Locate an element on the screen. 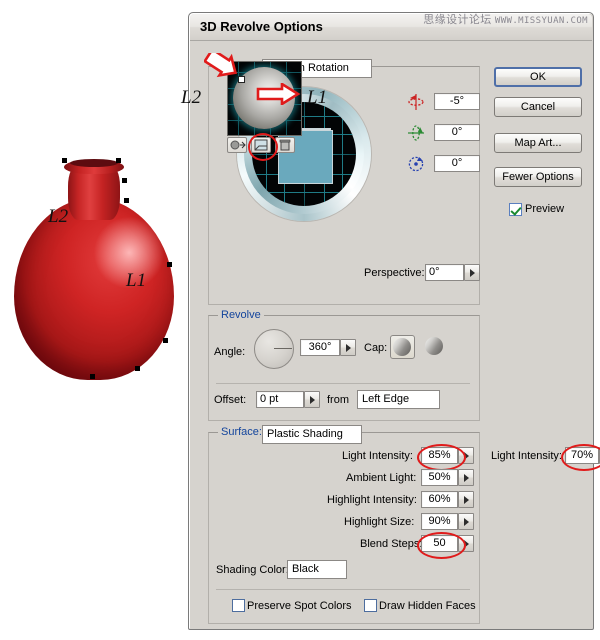 The image size is (600, 640). blend-steps-label: Blend Steps: is located at coordinates (391, 544).